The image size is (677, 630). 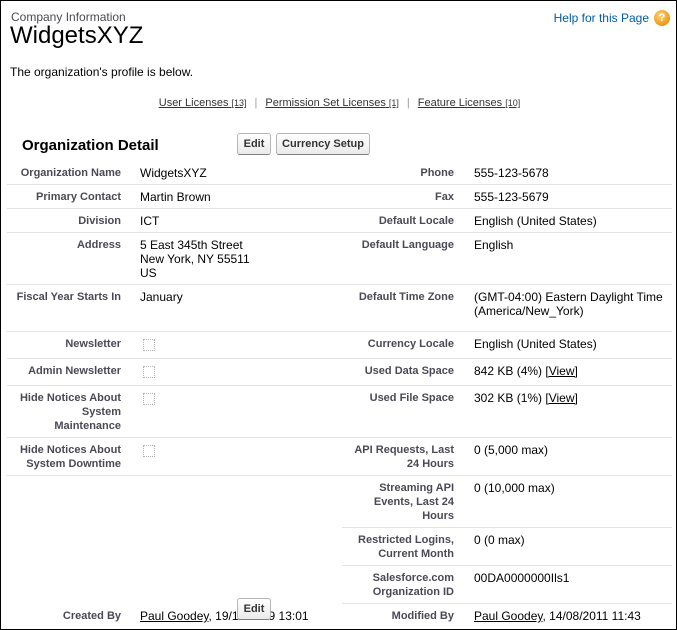 I want to click on question-circle-icon: ?, so click(x=662, y=18).